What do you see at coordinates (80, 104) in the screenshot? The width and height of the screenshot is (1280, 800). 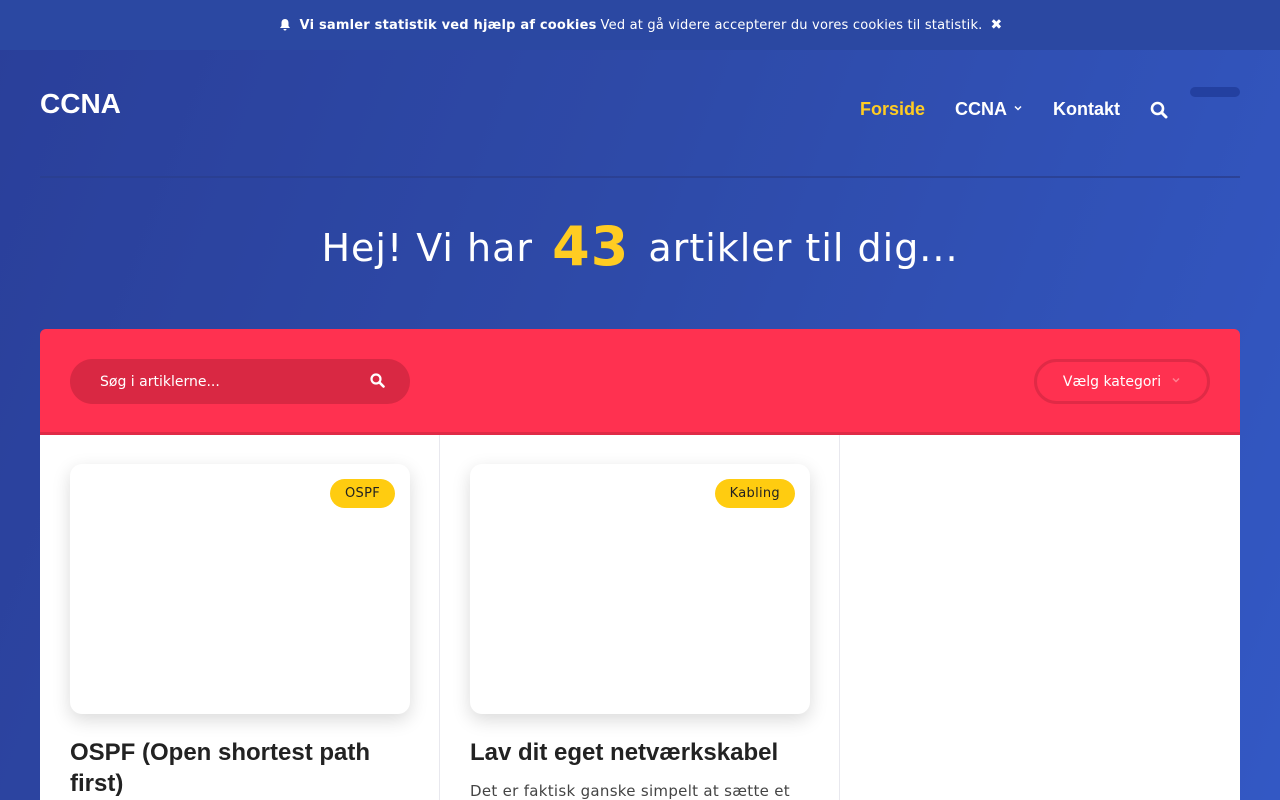 I see `site-logo: CCNA` at bounding box center [80, 104].